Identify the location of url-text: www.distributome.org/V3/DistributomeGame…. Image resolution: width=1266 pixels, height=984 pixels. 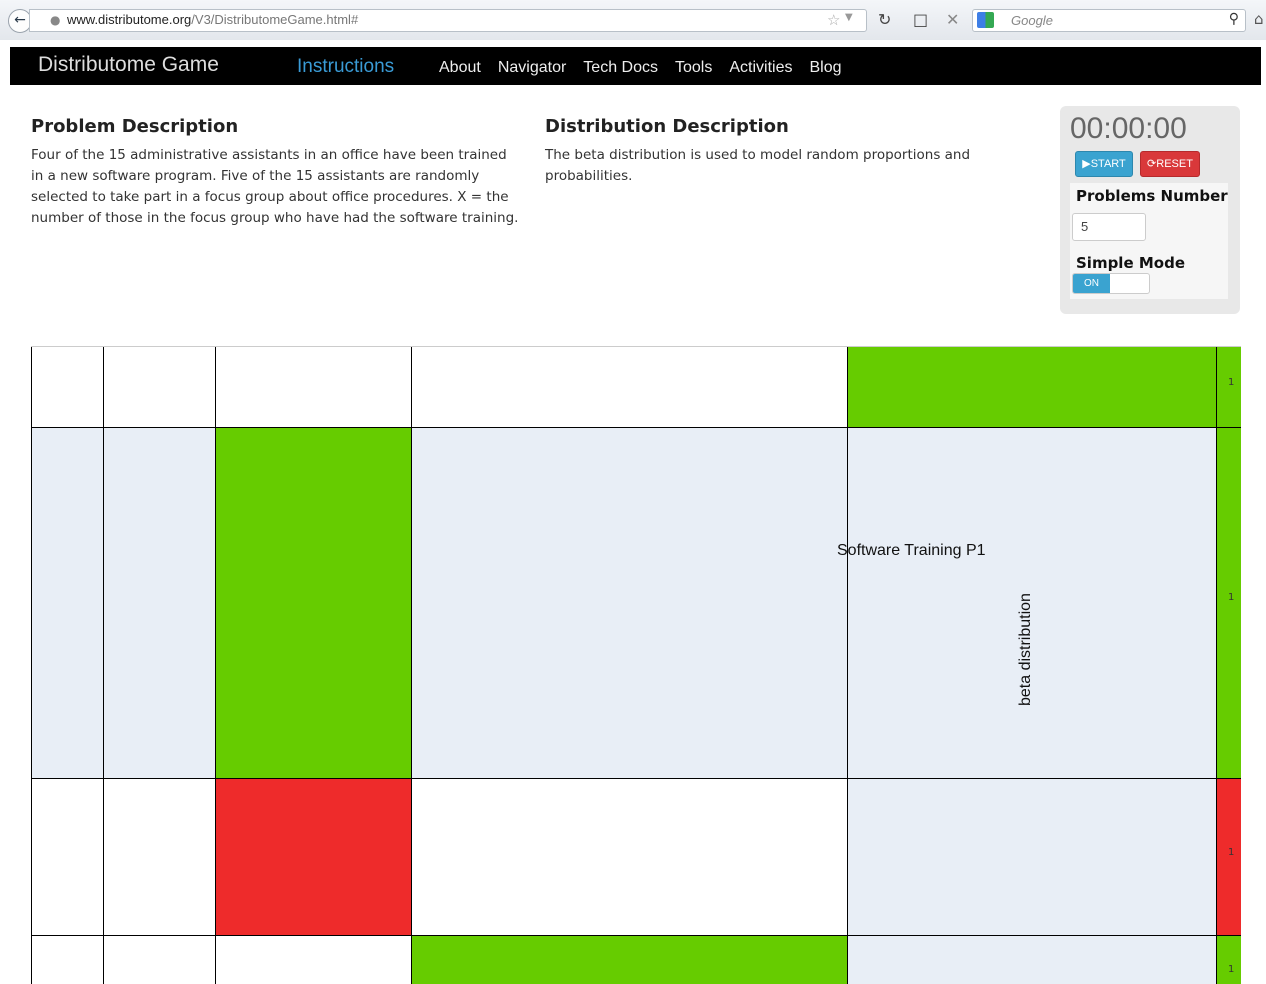
(212, 19).